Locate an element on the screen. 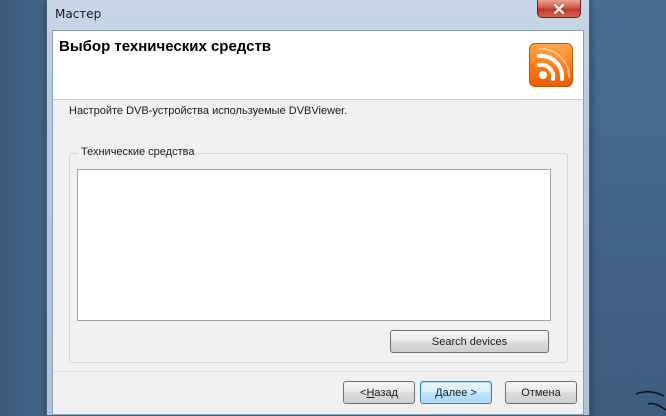 The image size is (666, 416). title-bar: Мастер is located at coordinates (318, 15).